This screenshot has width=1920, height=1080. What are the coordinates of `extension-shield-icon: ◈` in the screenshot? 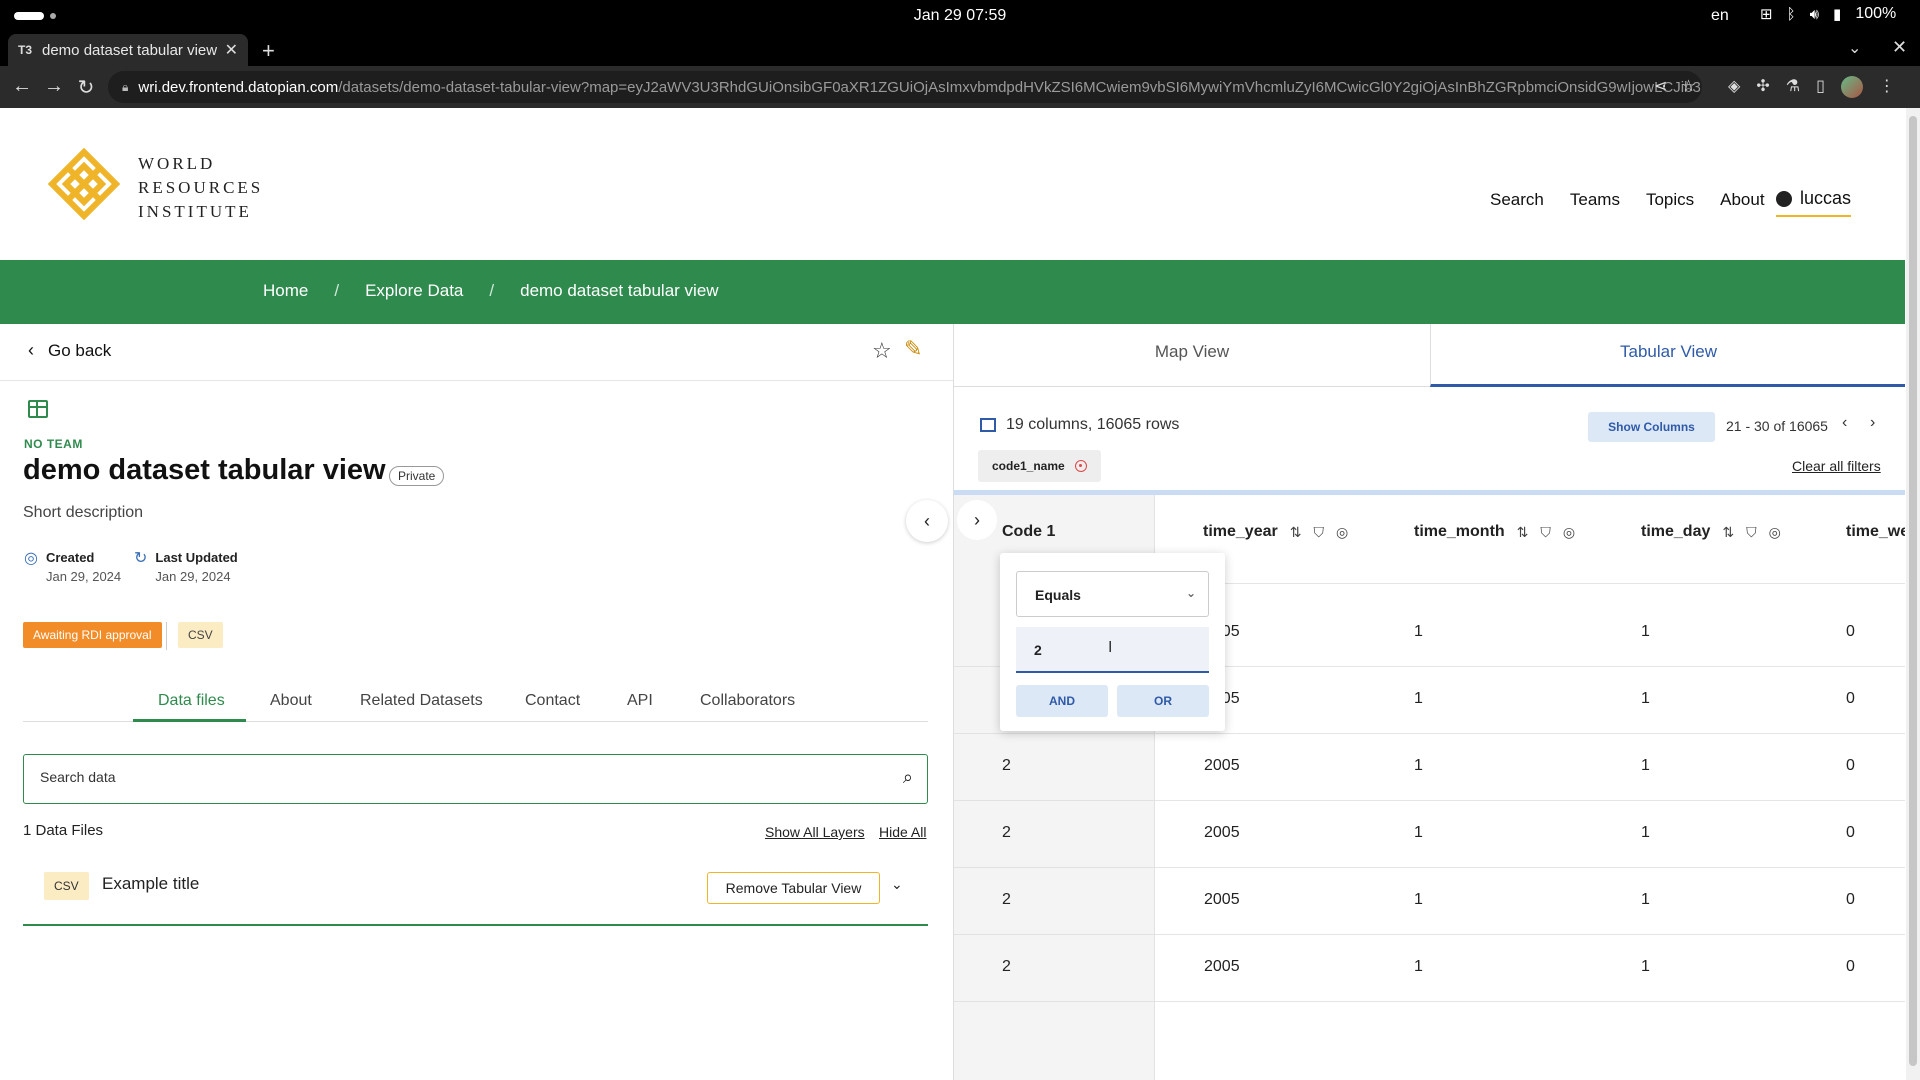 It's located at (1734, 87).